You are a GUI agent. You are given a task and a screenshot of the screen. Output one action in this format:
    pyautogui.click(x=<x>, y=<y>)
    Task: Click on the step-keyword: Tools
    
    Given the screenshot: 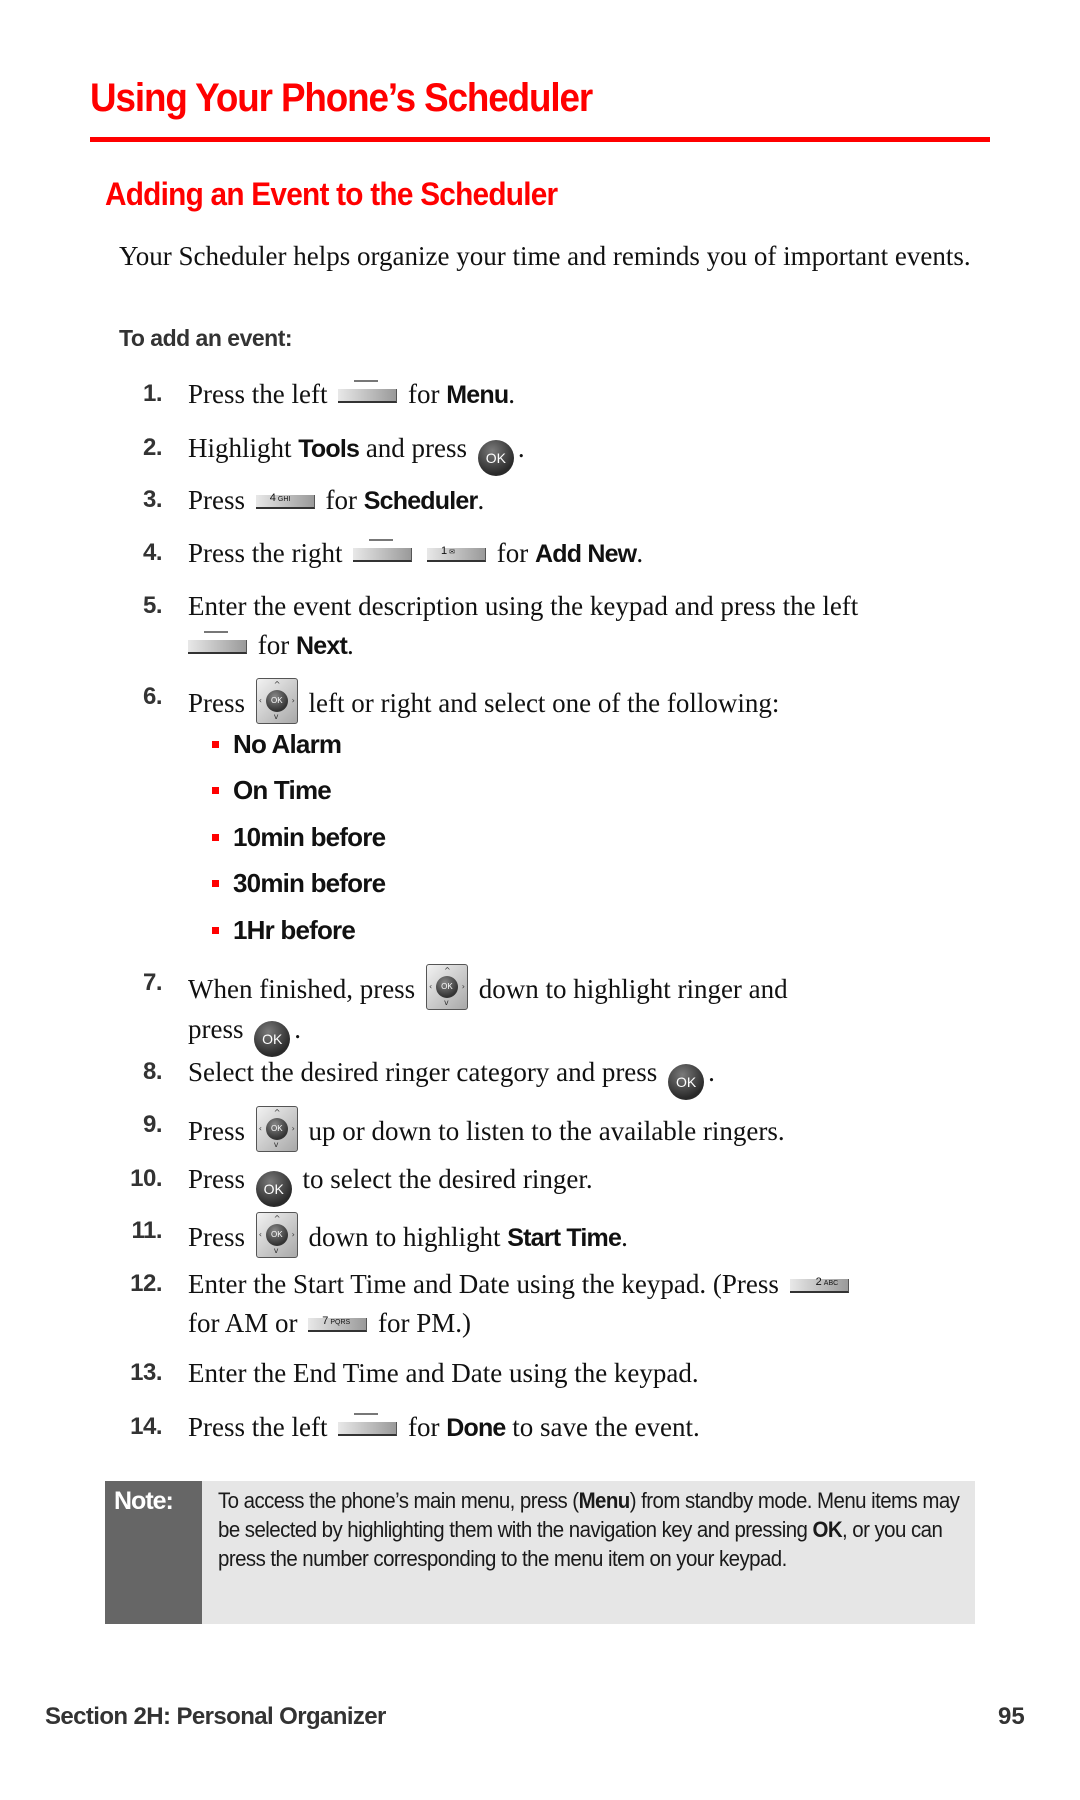 What is the action you would take?
    pyautogui.click(x=329, y=449)
    